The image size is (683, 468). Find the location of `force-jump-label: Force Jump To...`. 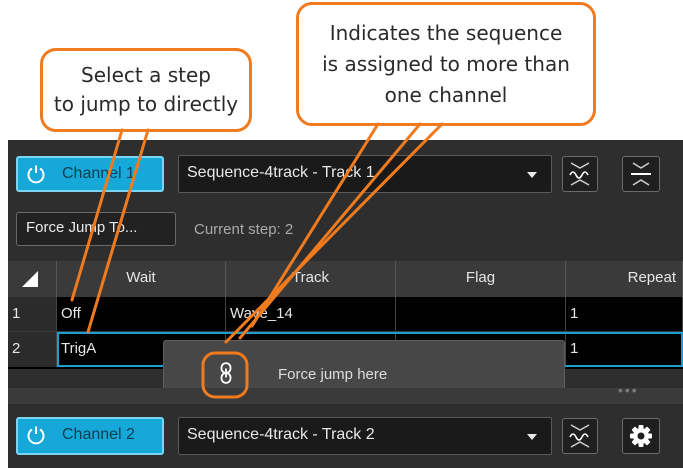

force-jump-label: Force Jump To... is located at coordinates (82, 227).